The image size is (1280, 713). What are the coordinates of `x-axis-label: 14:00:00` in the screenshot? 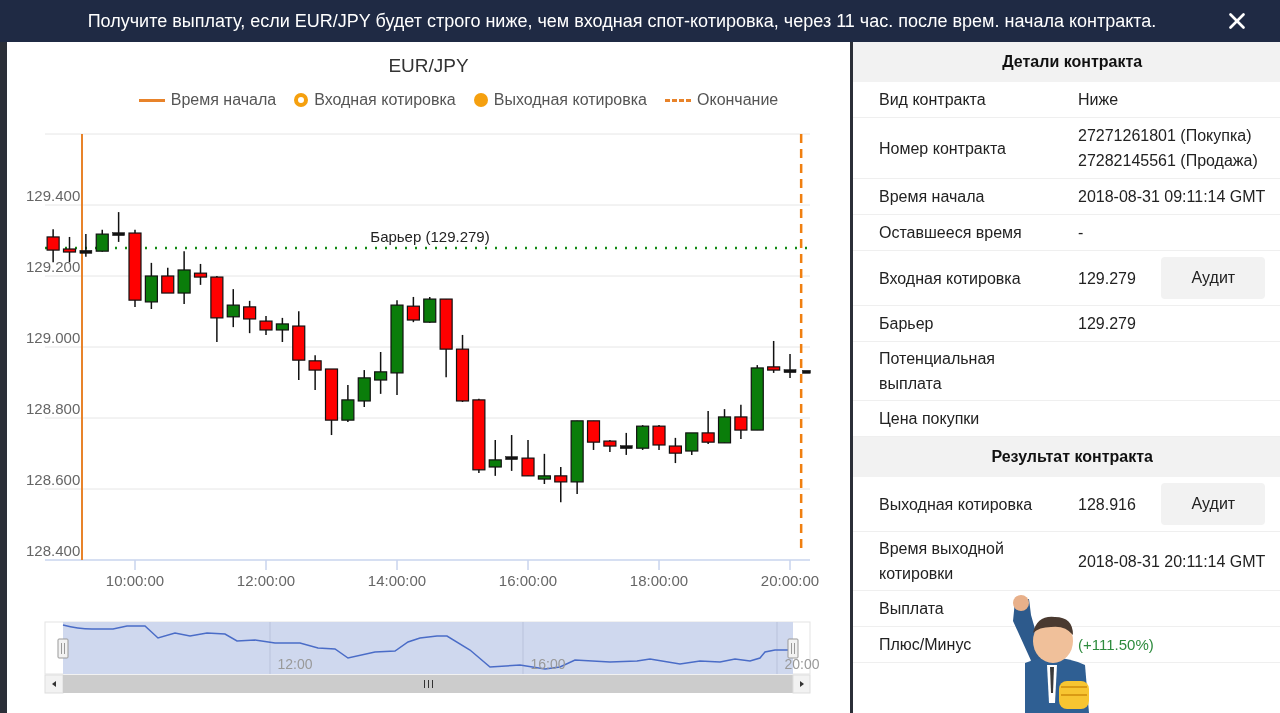 It's located at (397, 580).